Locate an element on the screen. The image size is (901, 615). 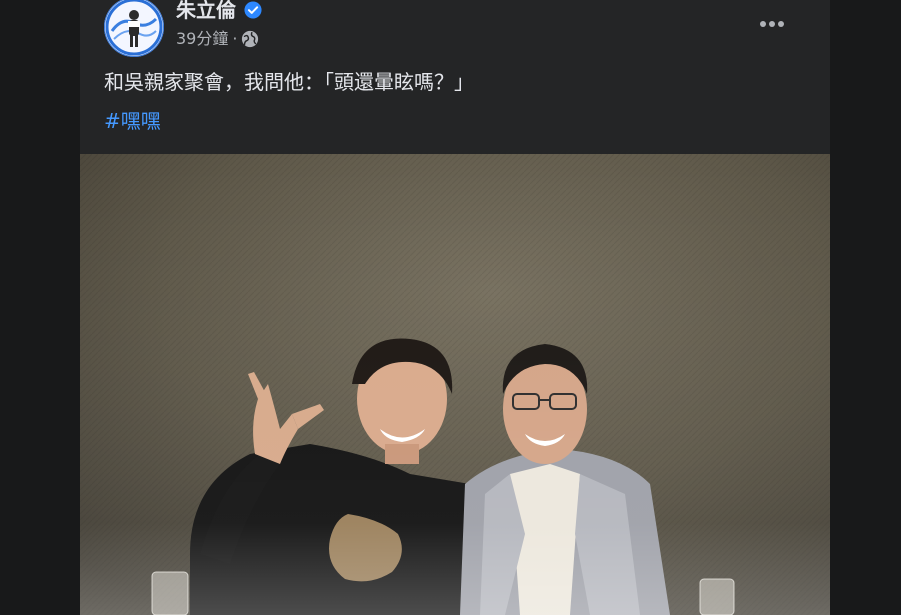
author-name: 朱立倫 is located at coordinates (206, 11).